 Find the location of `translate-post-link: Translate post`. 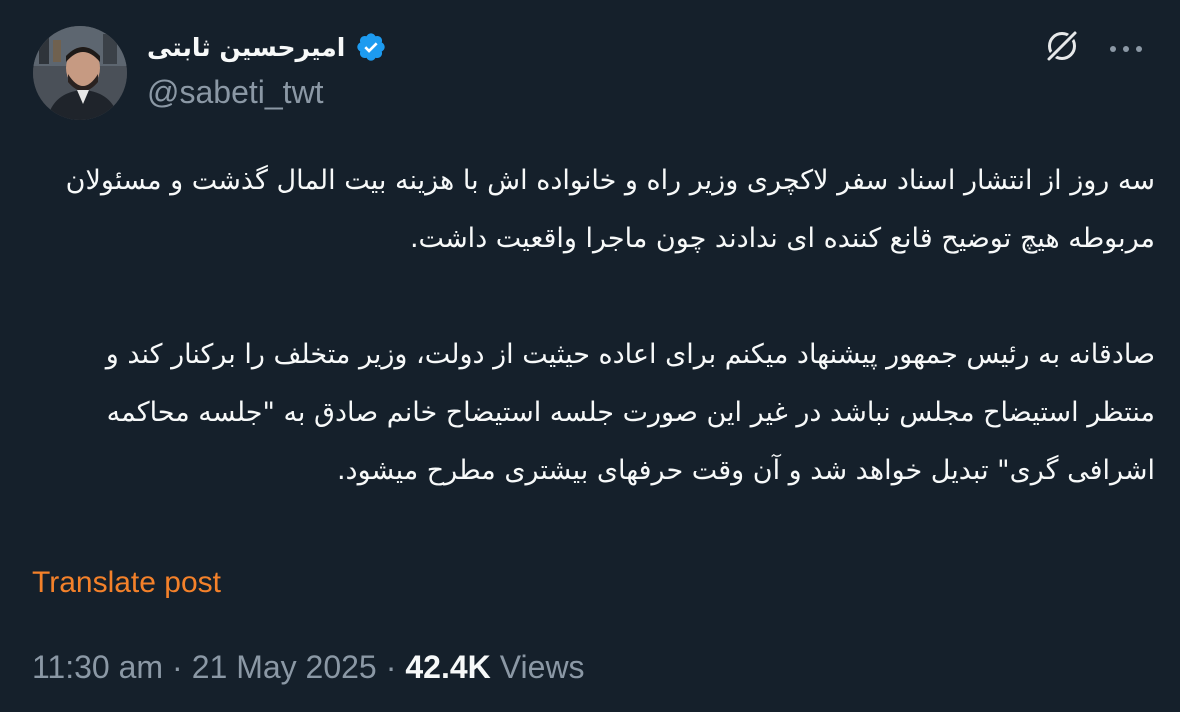

translate-post-link: Translate post is located at coordinates (126, 583).